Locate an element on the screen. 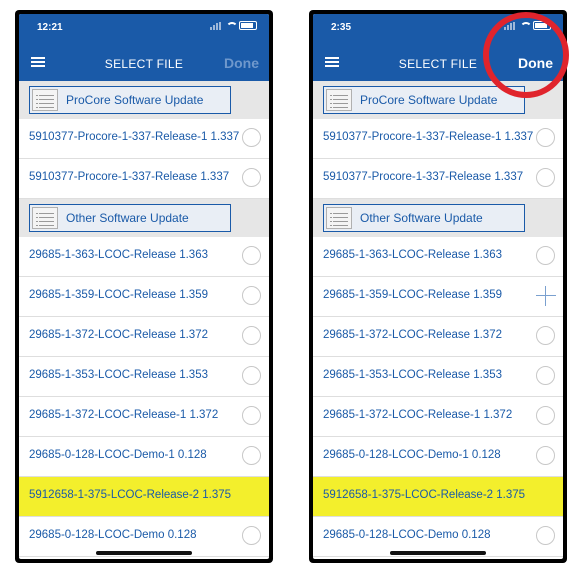 Image resolution: width=583 pixels, height=572 pixels. status-time: 12:21 is located at coordinates (50, 27).